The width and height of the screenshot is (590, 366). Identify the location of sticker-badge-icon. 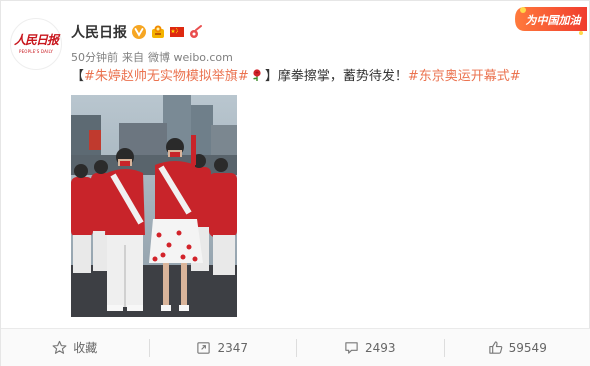
(196, 32).